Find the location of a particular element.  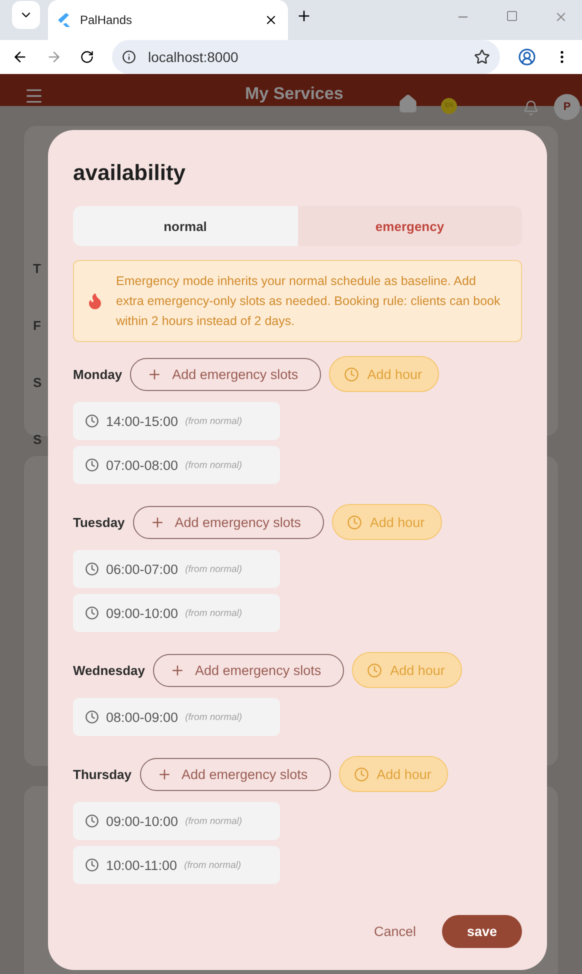

forward-icon is located at coordinates (54, 57).